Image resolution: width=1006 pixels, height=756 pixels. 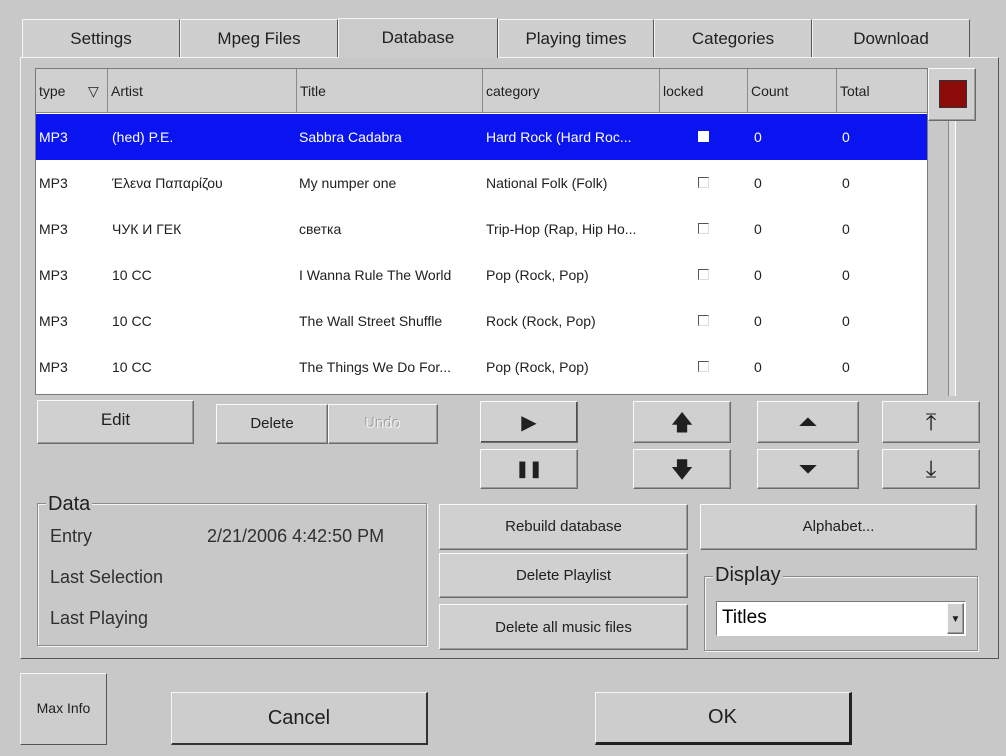 What do you see at coordinates (93, 91) in the screenshot?
I see `sort-desc-icon: ▽` at bounding box center [93, 91].